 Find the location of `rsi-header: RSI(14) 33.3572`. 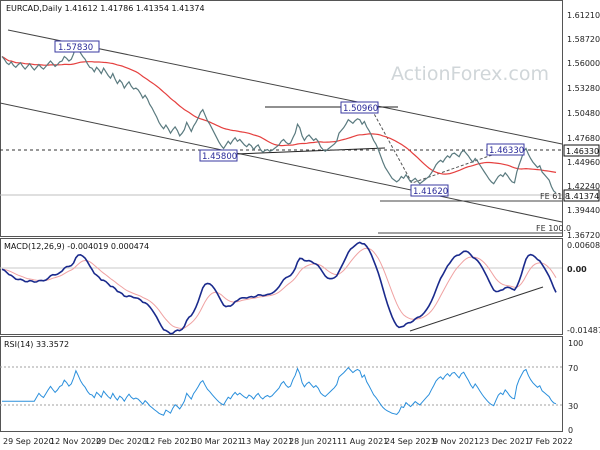

rsi-header: RSI(14) 33.3572 is located at coordinates (36, 344).